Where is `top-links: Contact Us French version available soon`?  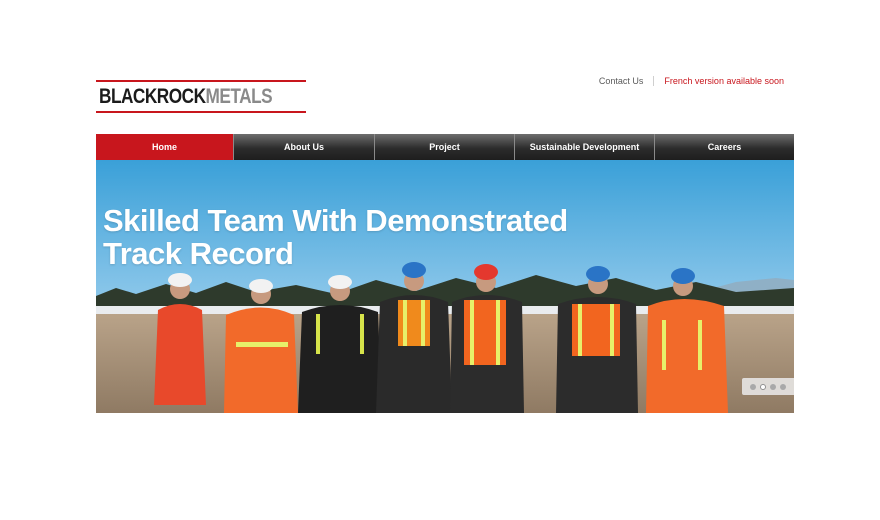
top-links: Contact Us French version available soon is located at coordinates (691, 81).